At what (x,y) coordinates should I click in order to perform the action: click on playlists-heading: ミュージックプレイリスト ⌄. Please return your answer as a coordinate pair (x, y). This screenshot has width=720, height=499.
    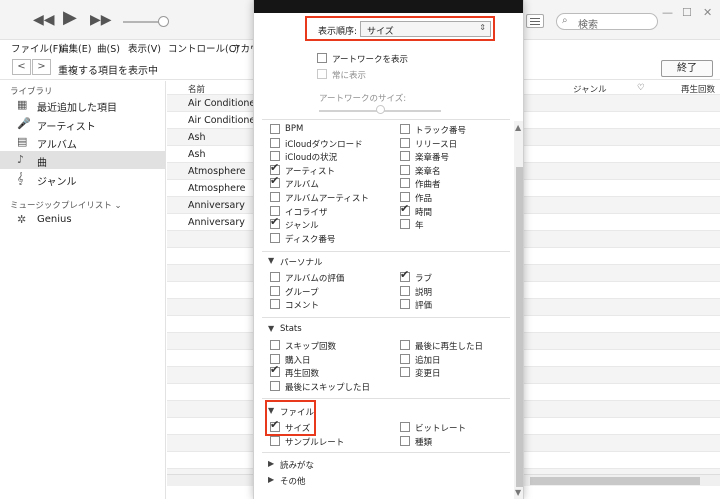
    Looking at the image, I should click on (66, 205).